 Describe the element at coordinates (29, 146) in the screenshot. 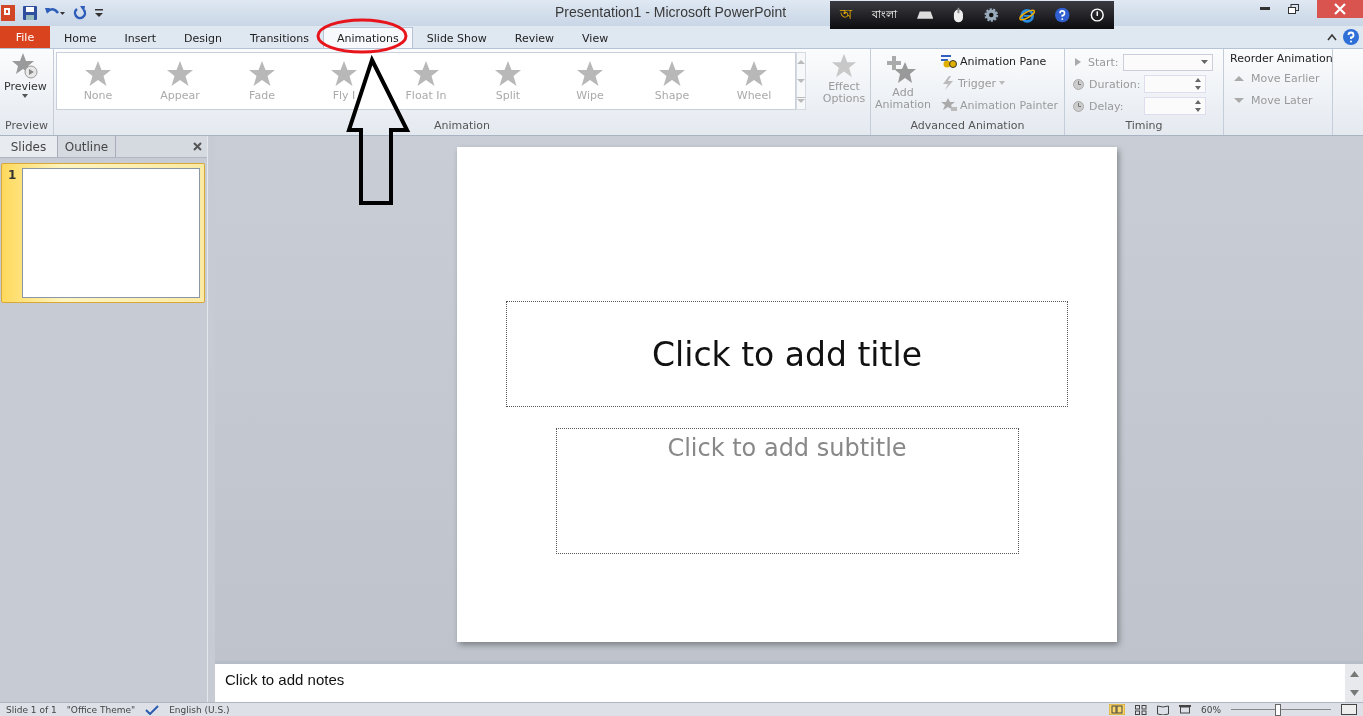

I see `panel-tab: Slides` at that location.